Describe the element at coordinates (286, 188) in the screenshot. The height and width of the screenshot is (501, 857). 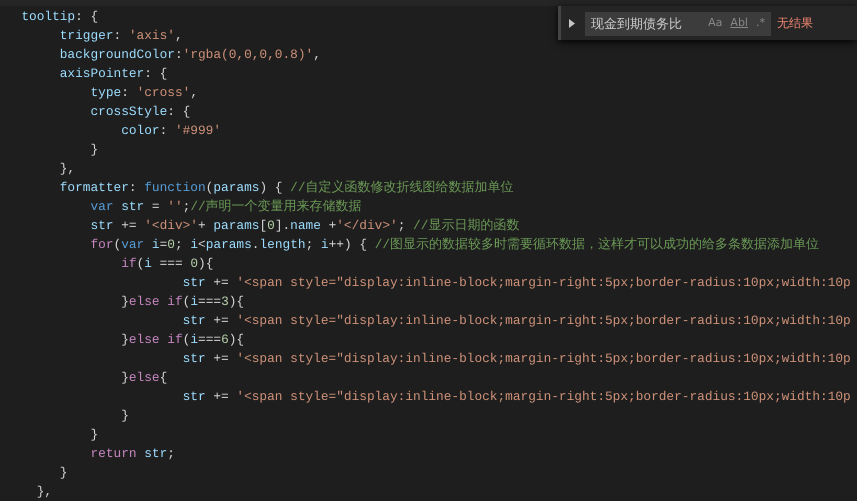
I see `code-line: formatter: function(params) { //自定义函数修改折线图给数据加单位` at that location.